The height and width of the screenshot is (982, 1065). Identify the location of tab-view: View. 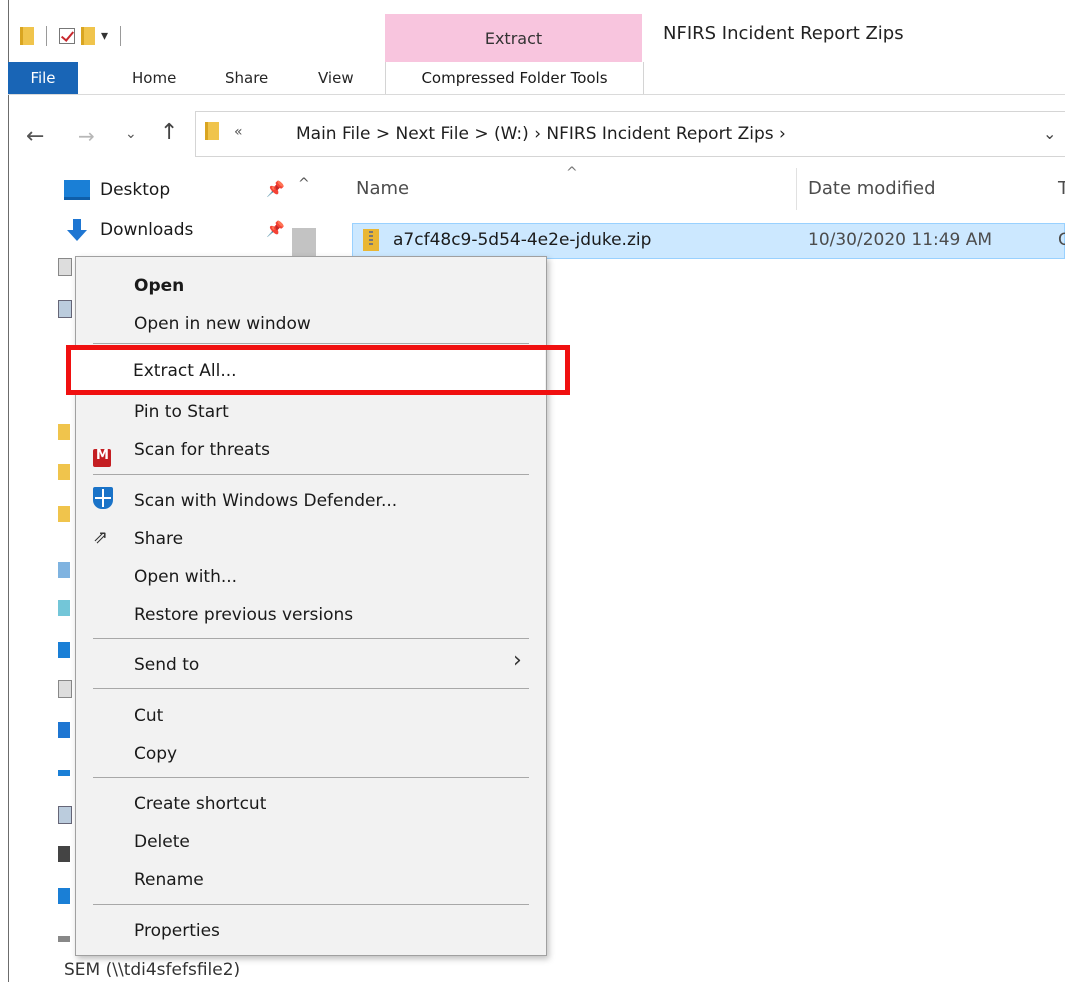
(336, 78).